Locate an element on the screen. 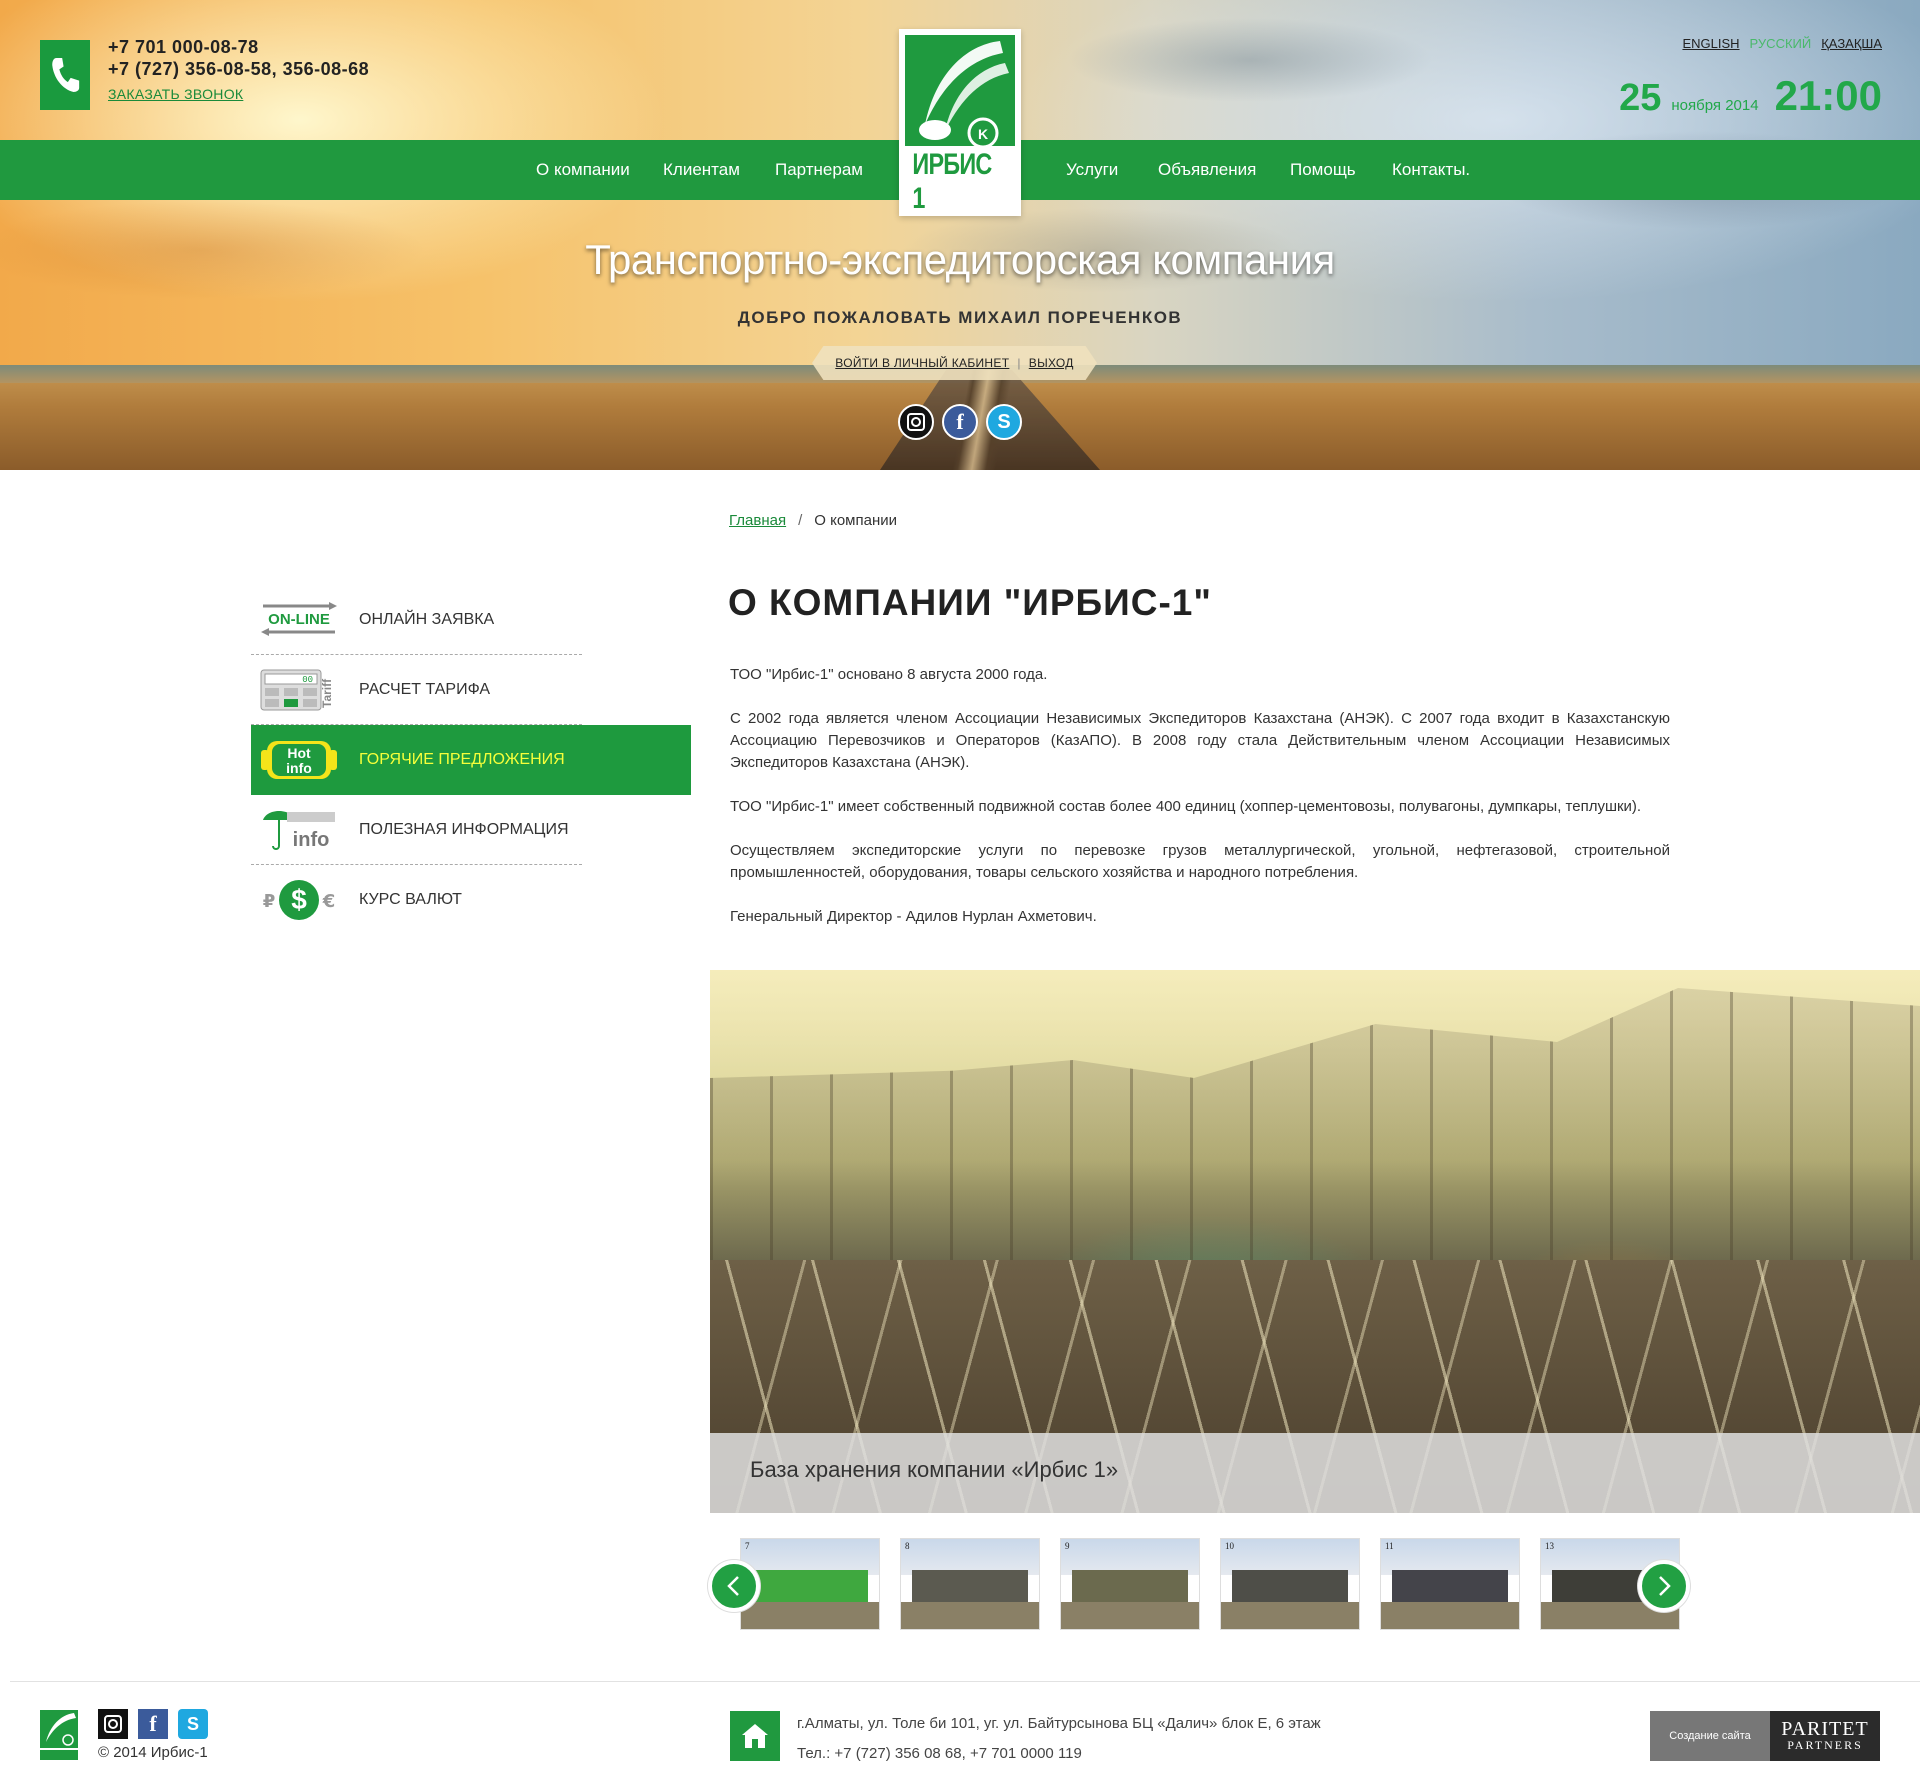  company-logo: K ИРБИС 1 is located at coordinates (960, 122).